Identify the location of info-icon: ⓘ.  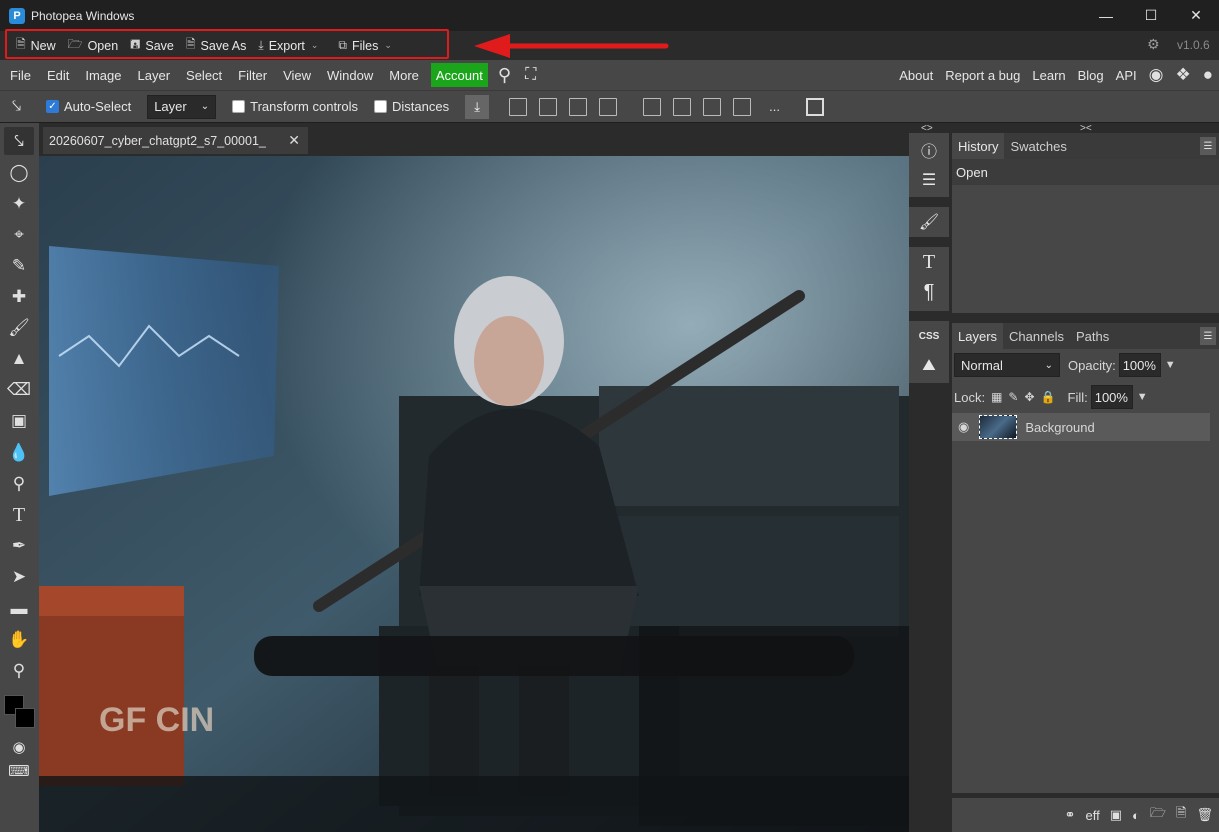
(929, 150).